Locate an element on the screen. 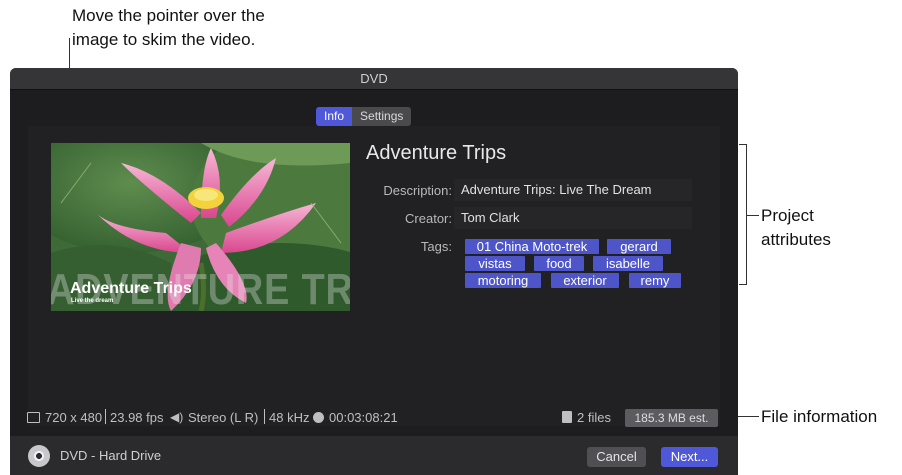 The image size is (902, 475). attributes-callout-line1: Project is located at coordinates (787, 215).